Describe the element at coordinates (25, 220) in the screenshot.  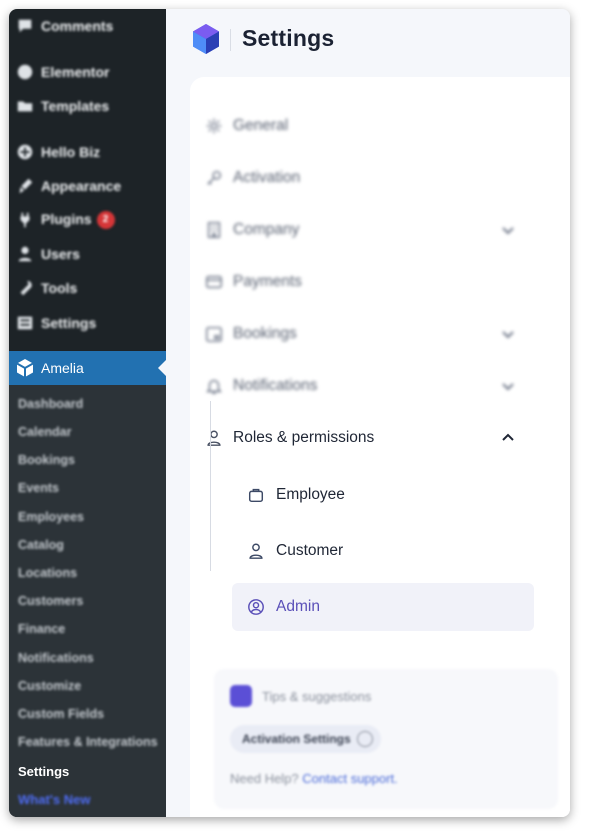
I see `plug-icon` at that location.